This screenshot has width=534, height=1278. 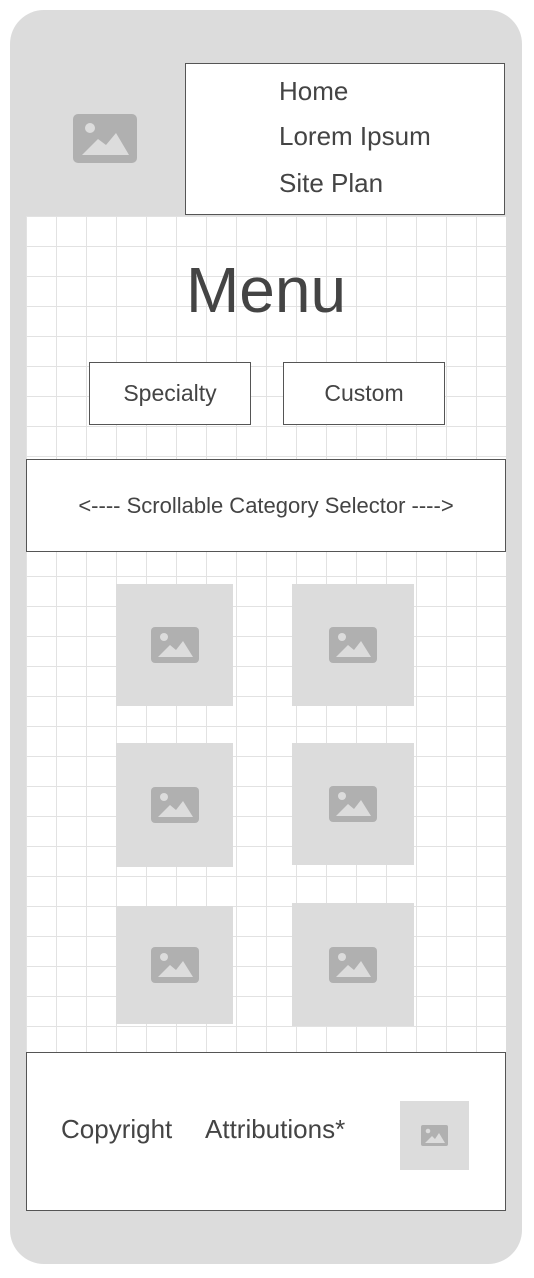 I want to click on specialty-button: Specialty, so click(x=170, y=393).